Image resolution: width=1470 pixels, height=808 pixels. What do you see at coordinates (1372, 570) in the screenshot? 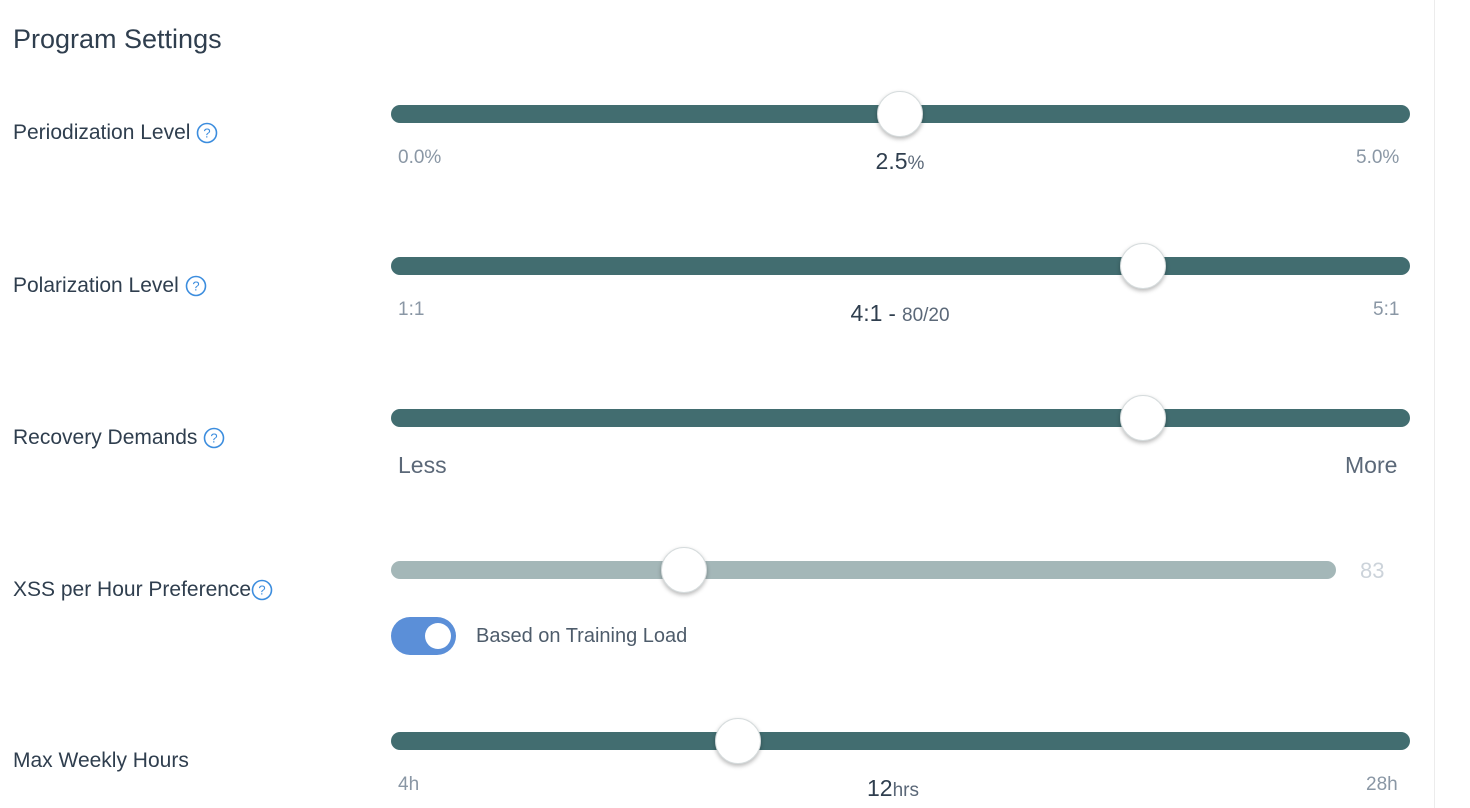
I see `xss-value: 83` at bounding box center [1372, 570].